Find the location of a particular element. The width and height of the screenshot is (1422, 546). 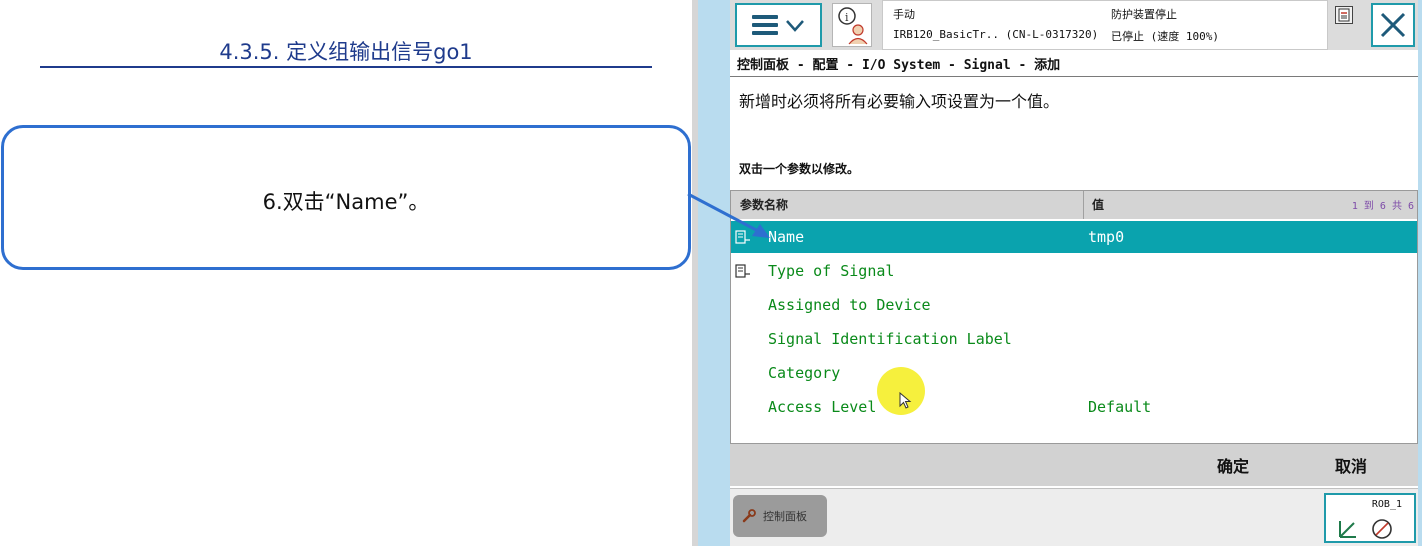

close-button is located at coordinates (1393, 25).